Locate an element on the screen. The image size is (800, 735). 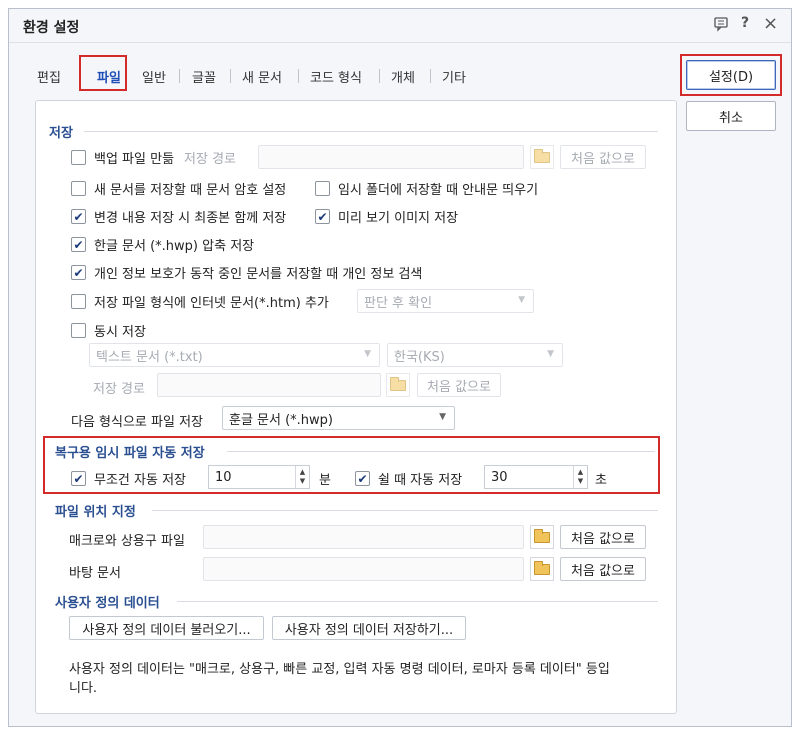
privacy-row: ✔ 개인 정보 보호가 동작 중인 문서를 저장할 때 개인 정보 검색 is located at coordinates (246, 272).